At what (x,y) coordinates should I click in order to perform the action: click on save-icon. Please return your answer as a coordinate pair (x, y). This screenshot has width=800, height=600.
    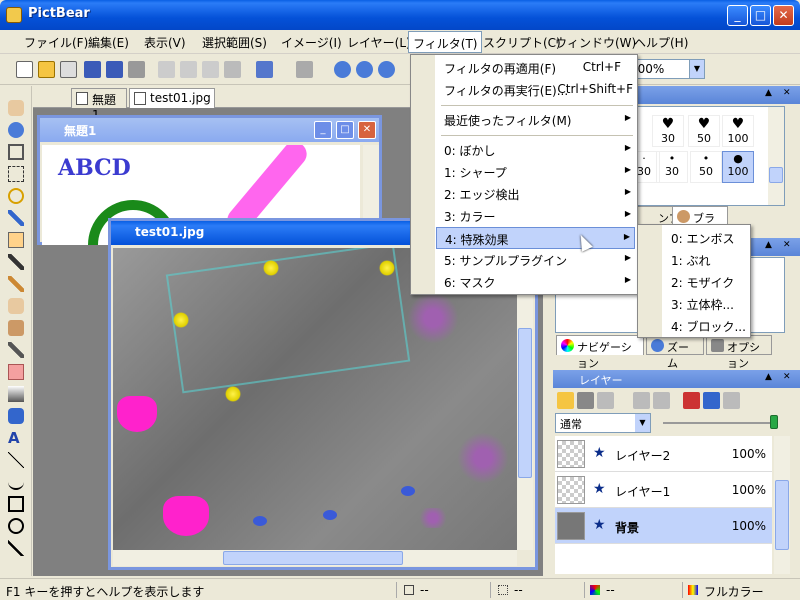
    Looking at the image, I should click on (92, 69).